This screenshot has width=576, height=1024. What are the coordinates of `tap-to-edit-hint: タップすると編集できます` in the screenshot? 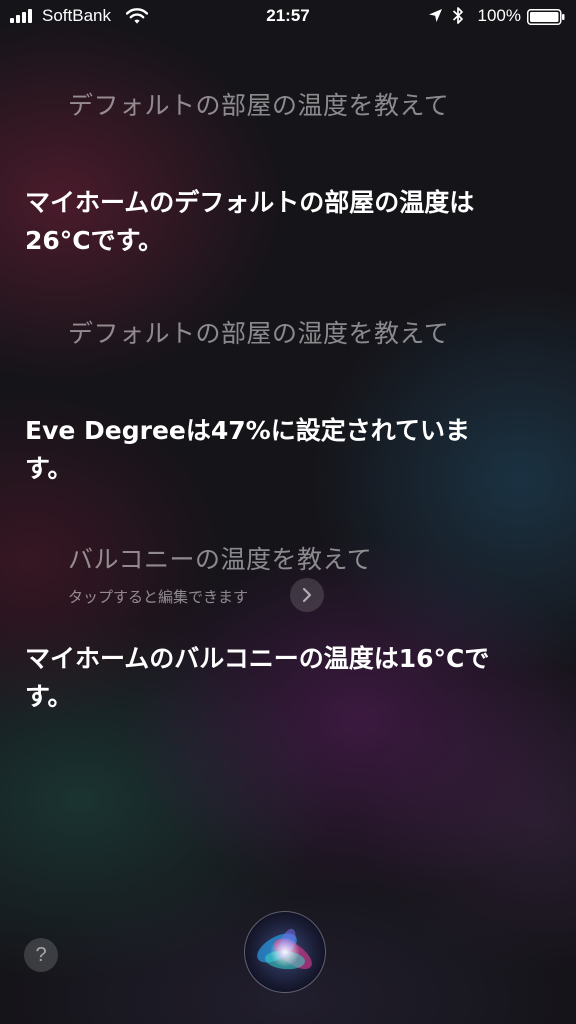 It's located at (158, 597).